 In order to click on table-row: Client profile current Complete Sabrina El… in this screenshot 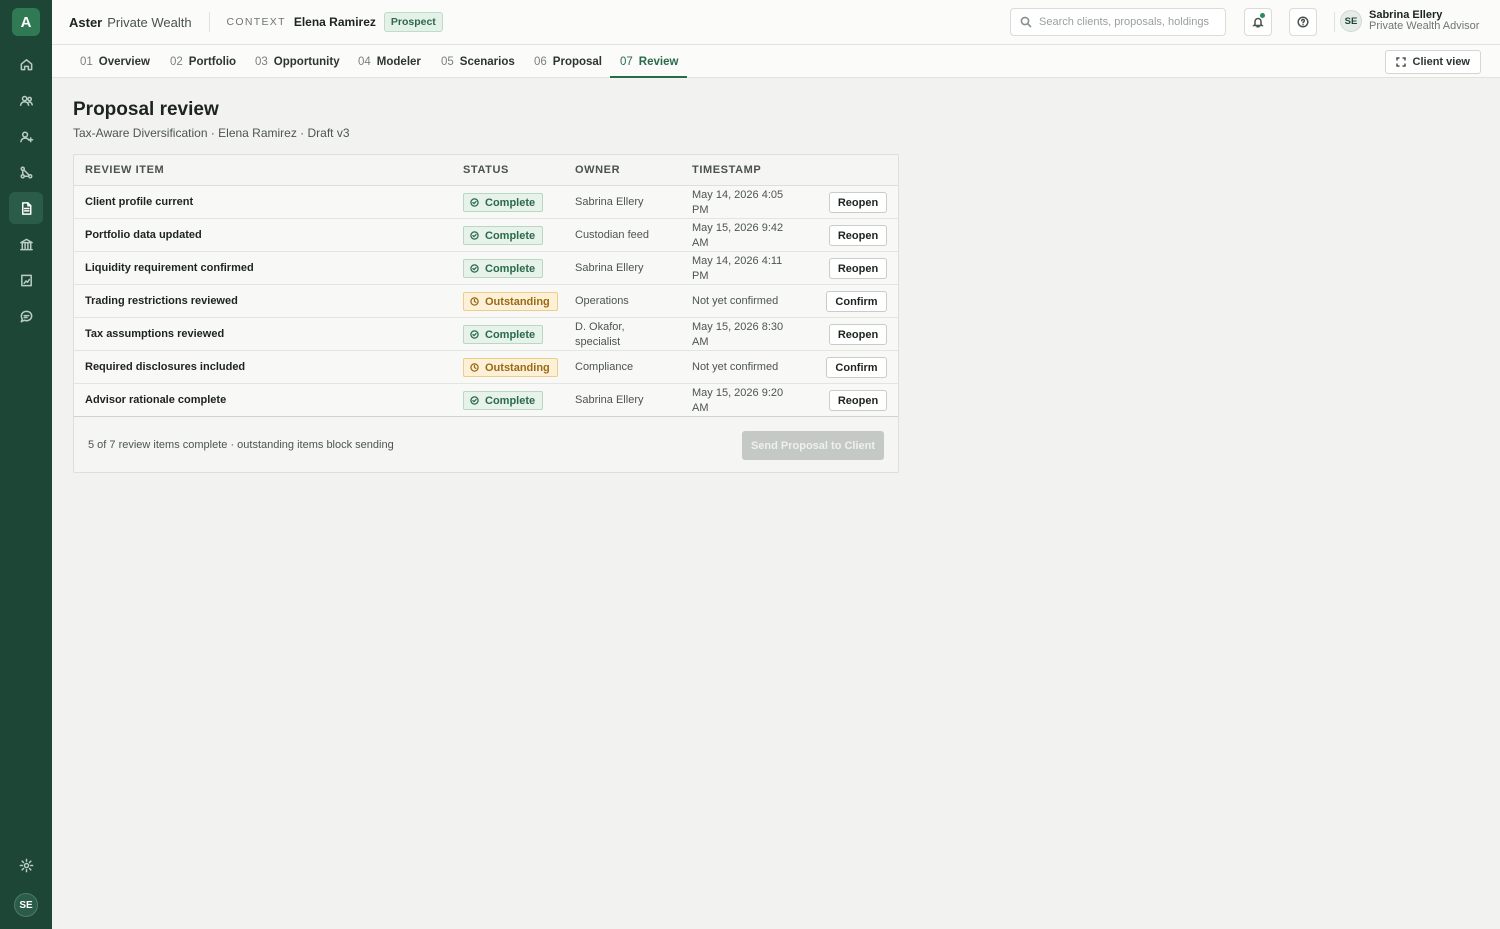, I will do `click(486, 202)`.